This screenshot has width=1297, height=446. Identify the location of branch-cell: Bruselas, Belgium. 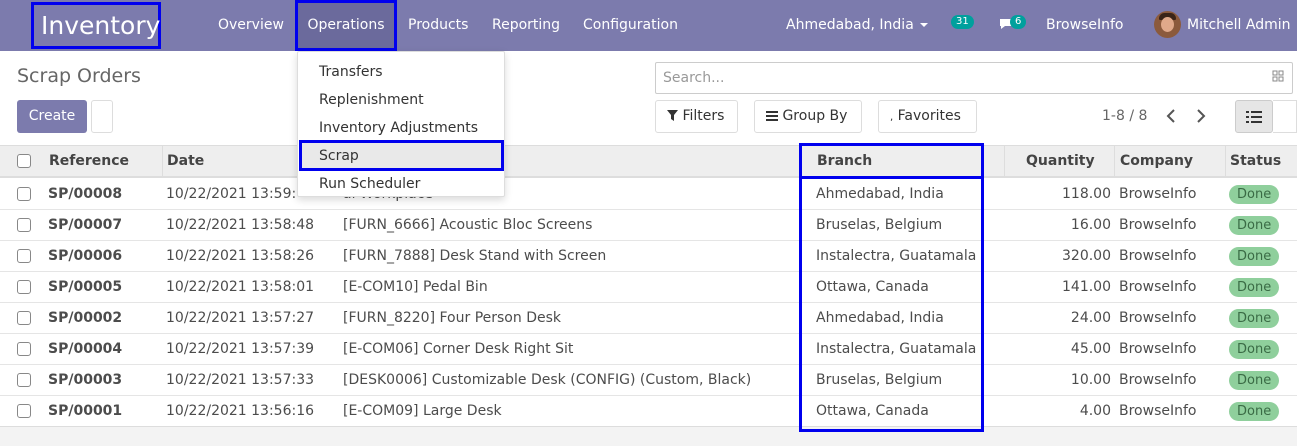
(879, 380).